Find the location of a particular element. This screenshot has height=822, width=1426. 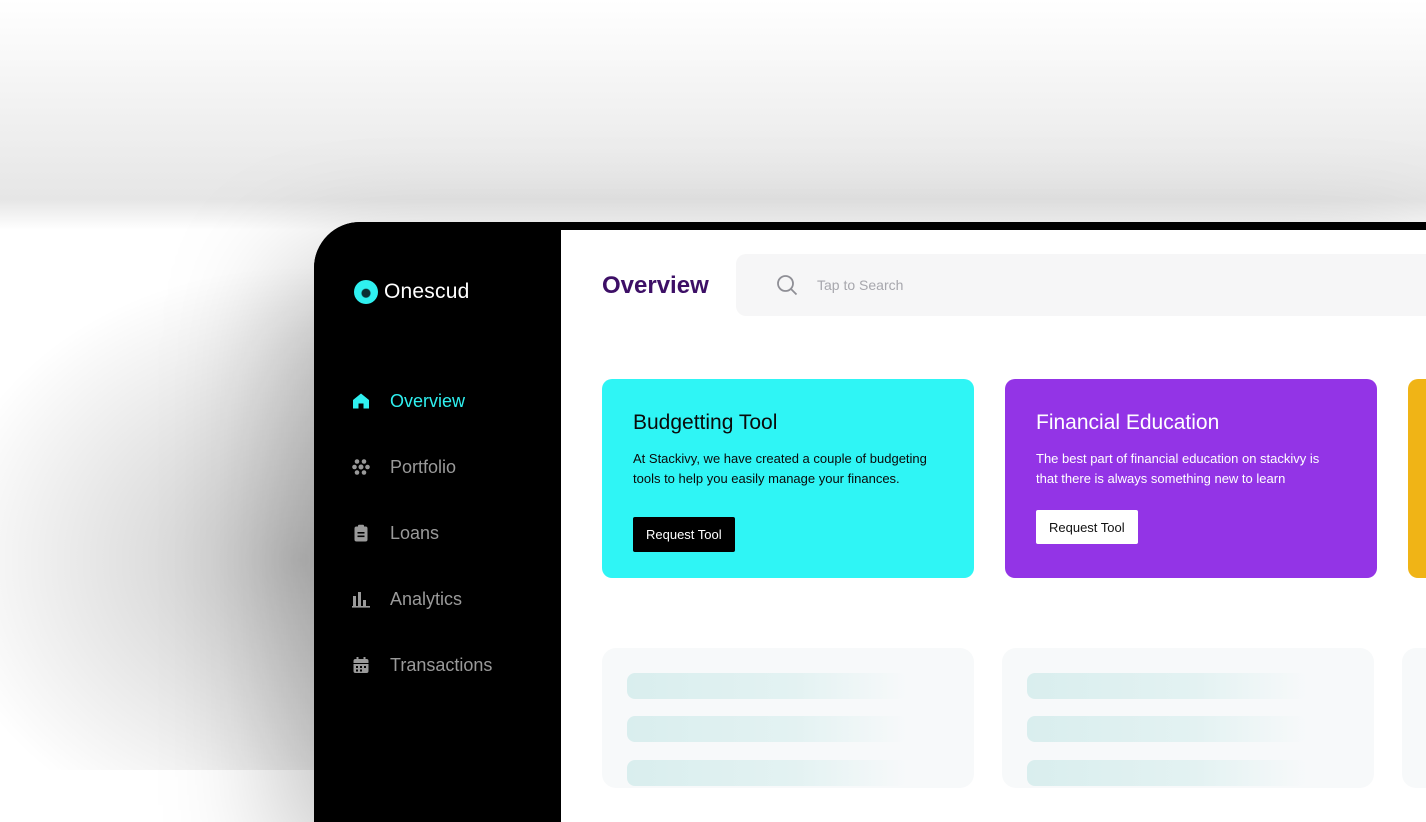

search-bar: Tap to Search is located at coordinates (1081, 285).